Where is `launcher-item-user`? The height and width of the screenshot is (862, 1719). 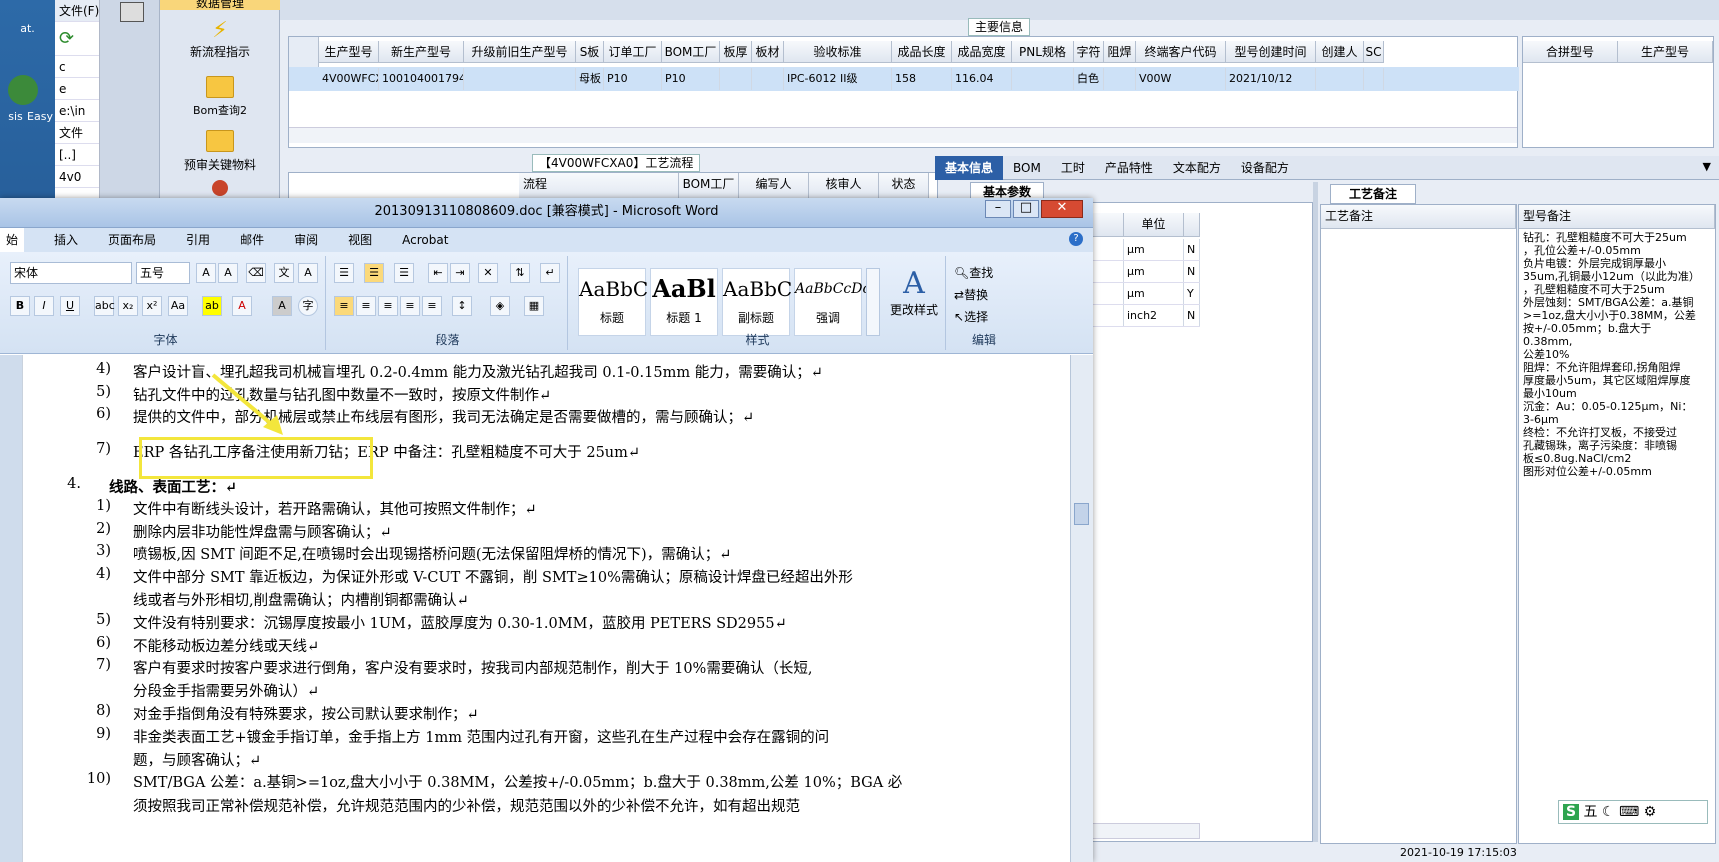
launcher-item-user is located at coordinates (220, 188).